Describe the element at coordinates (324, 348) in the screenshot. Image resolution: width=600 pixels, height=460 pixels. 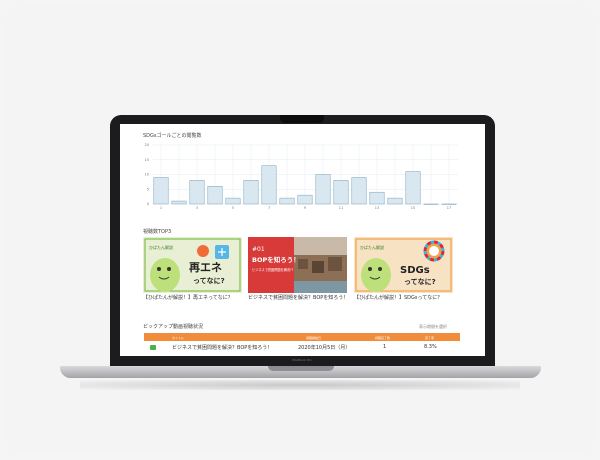
I see `row-date: 2020年10月5日（月）` at that location.